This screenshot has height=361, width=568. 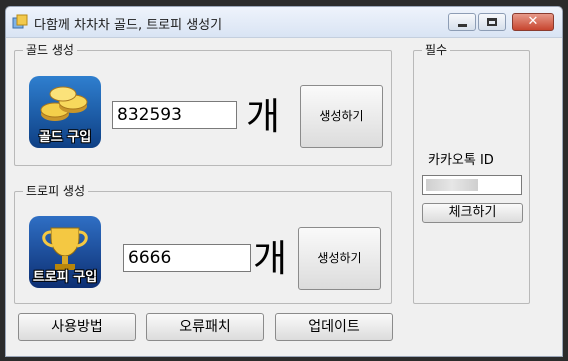 I want to click on close-icon: ✕, so click(x=533, y=21).